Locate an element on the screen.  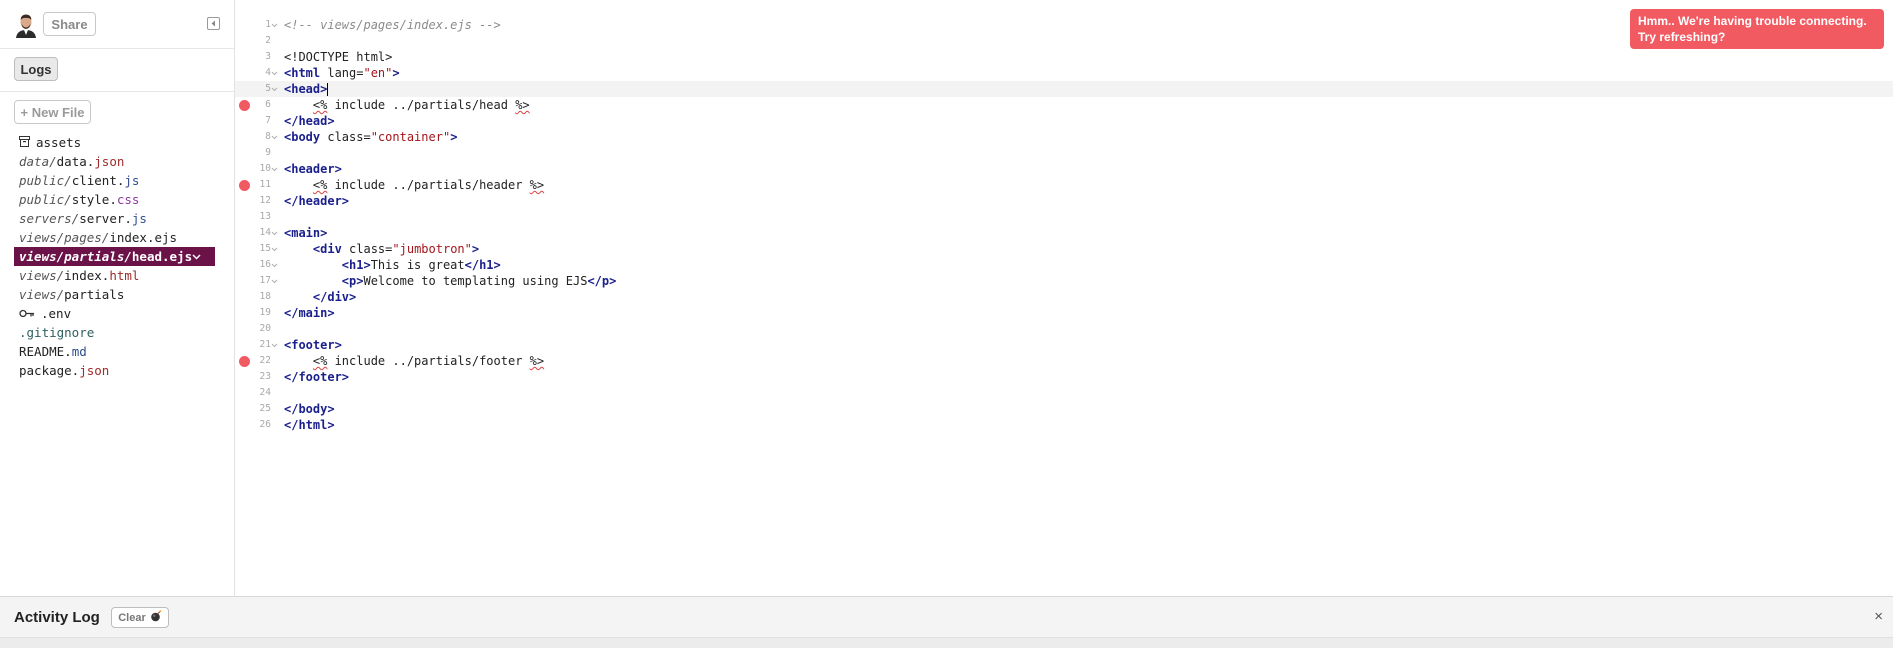
toast-line-2: Try refreshing? is located at coordinates (1682, 37).